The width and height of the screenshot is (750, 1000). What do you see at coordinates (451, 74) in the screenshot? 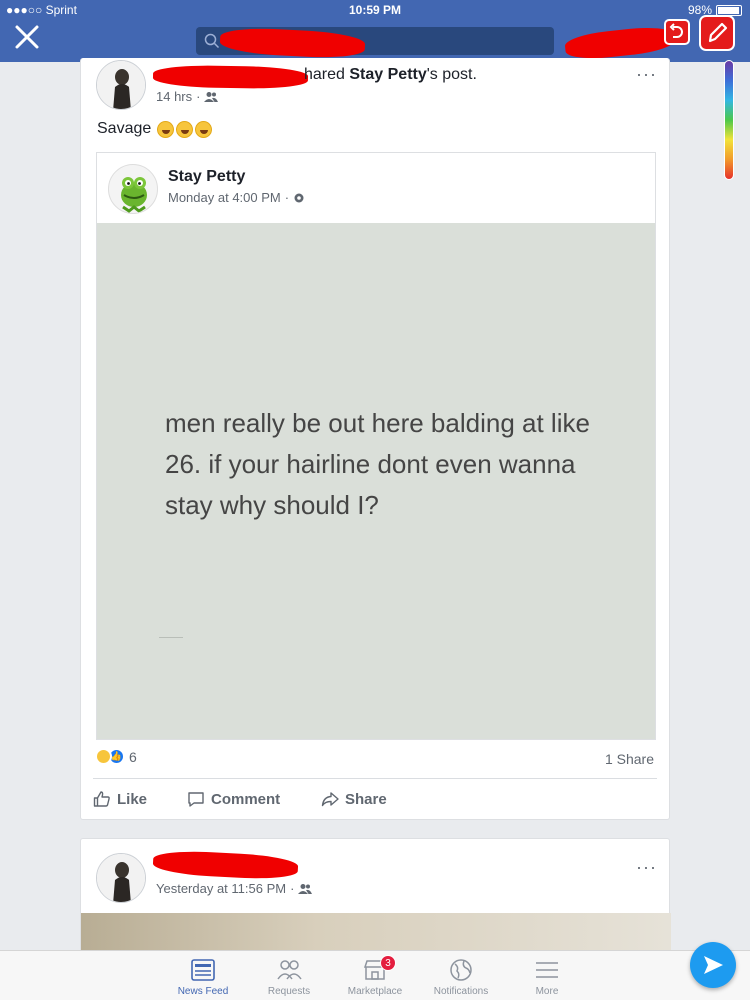
I see `shared-tail: 's post.` at bounding box center [451, 74].